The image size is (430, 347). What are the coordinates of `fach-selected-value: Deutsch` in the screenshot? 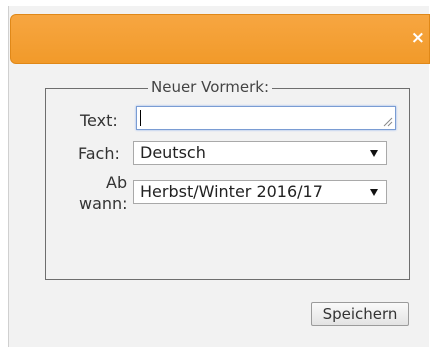 It's located at (173, 152).